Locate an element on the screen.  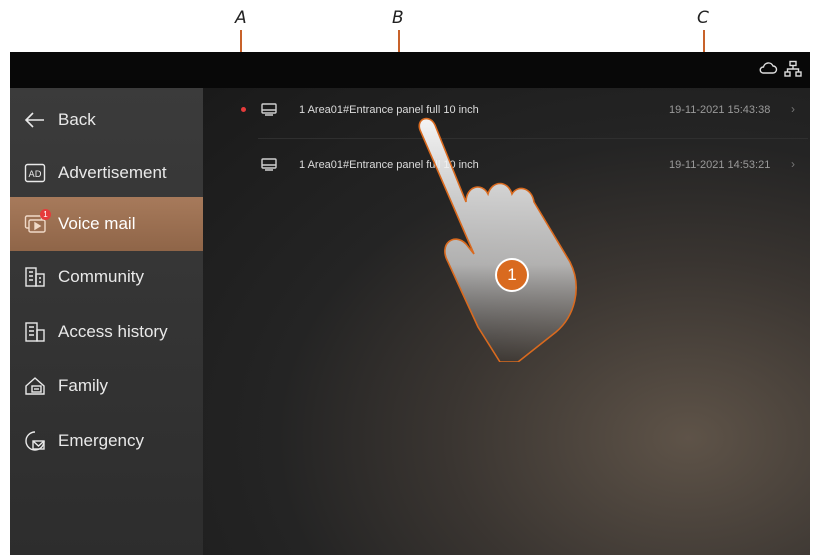
tapping-hand-icon is located at coordinates (497, 239).